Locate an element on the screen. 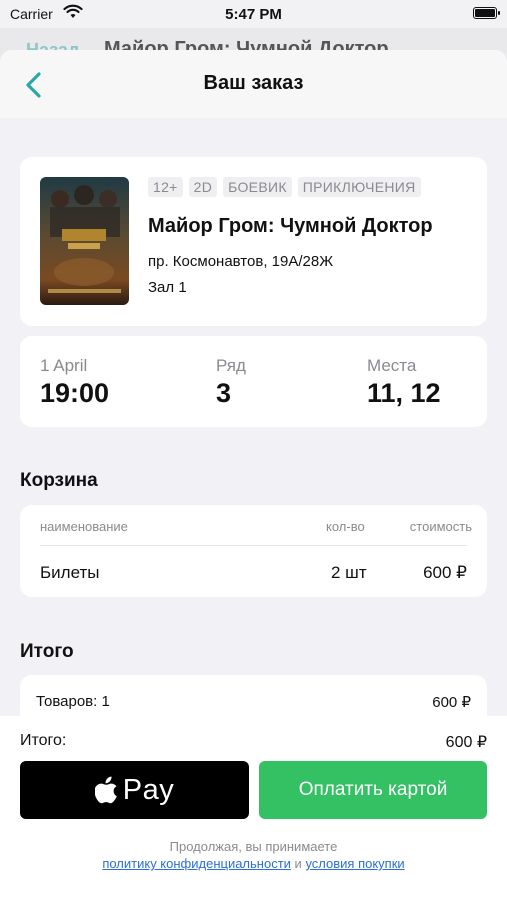 The height and width of the screenshot is (900, 507). row-label: Ряд is located at coordinates (231, 365).